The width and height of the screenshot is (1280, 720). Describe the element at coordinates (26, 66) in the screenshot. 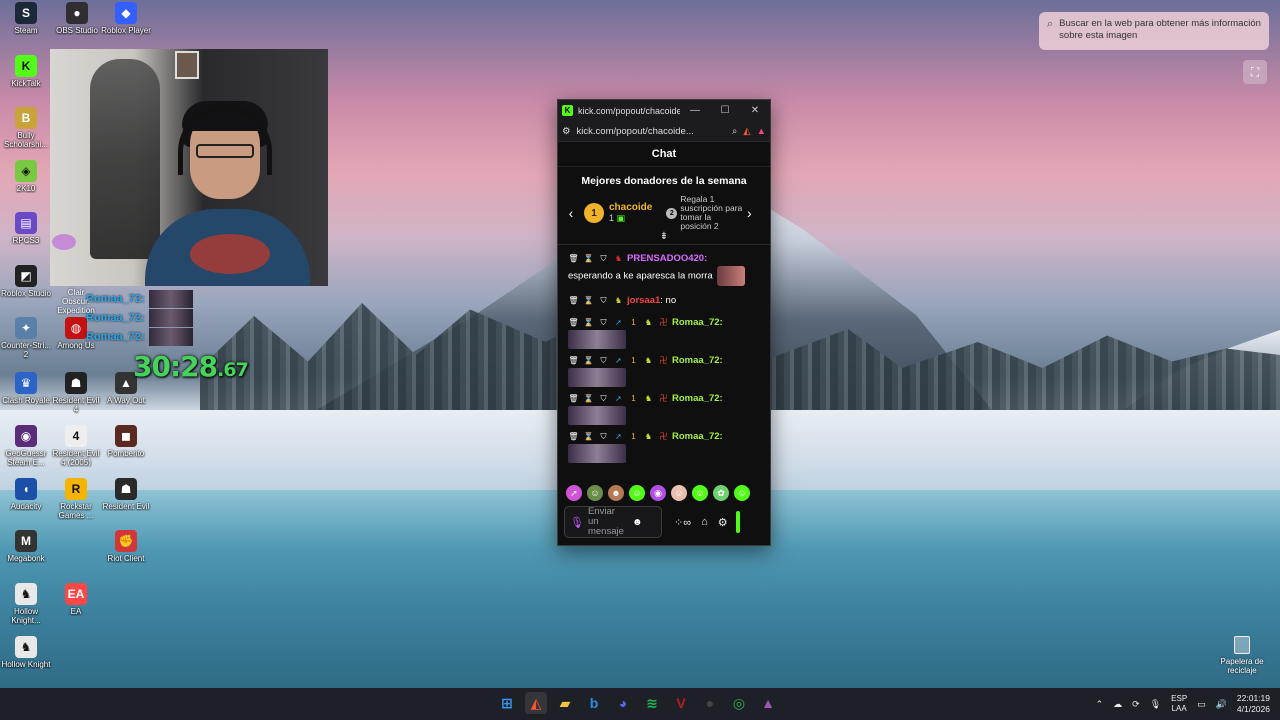

I see `kicktalk-icon: K` at that location.